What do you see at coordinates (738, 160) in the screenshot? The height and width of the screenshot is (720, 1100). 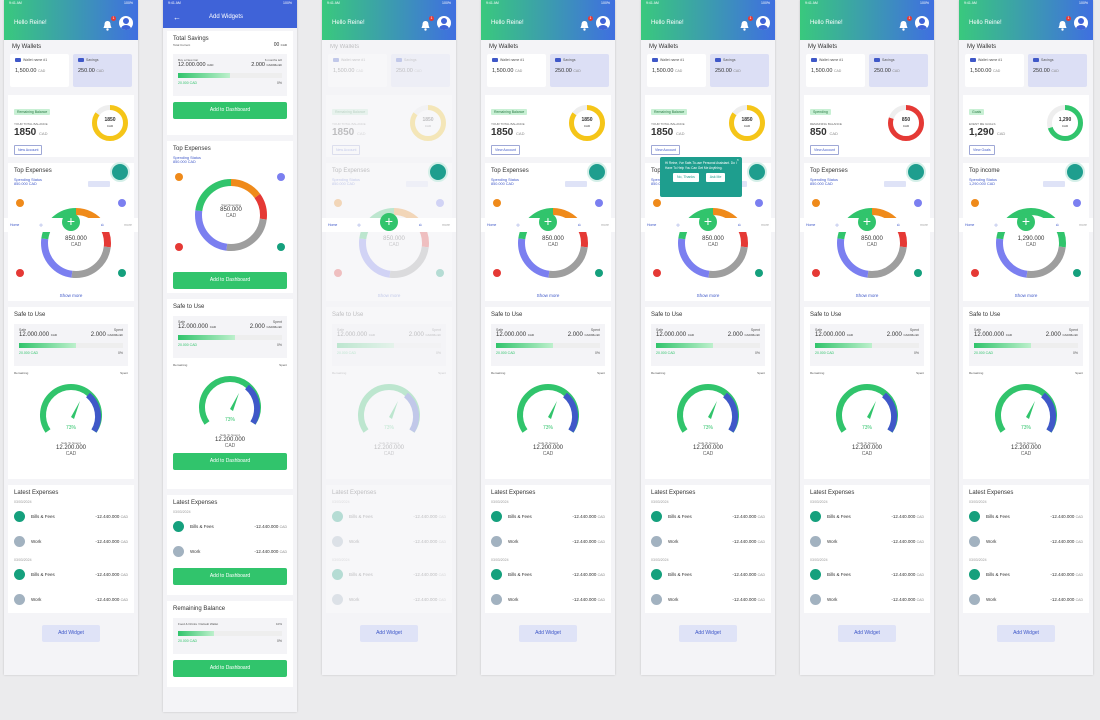 I see `close-icon: ×` at bounding box center [738, 160].